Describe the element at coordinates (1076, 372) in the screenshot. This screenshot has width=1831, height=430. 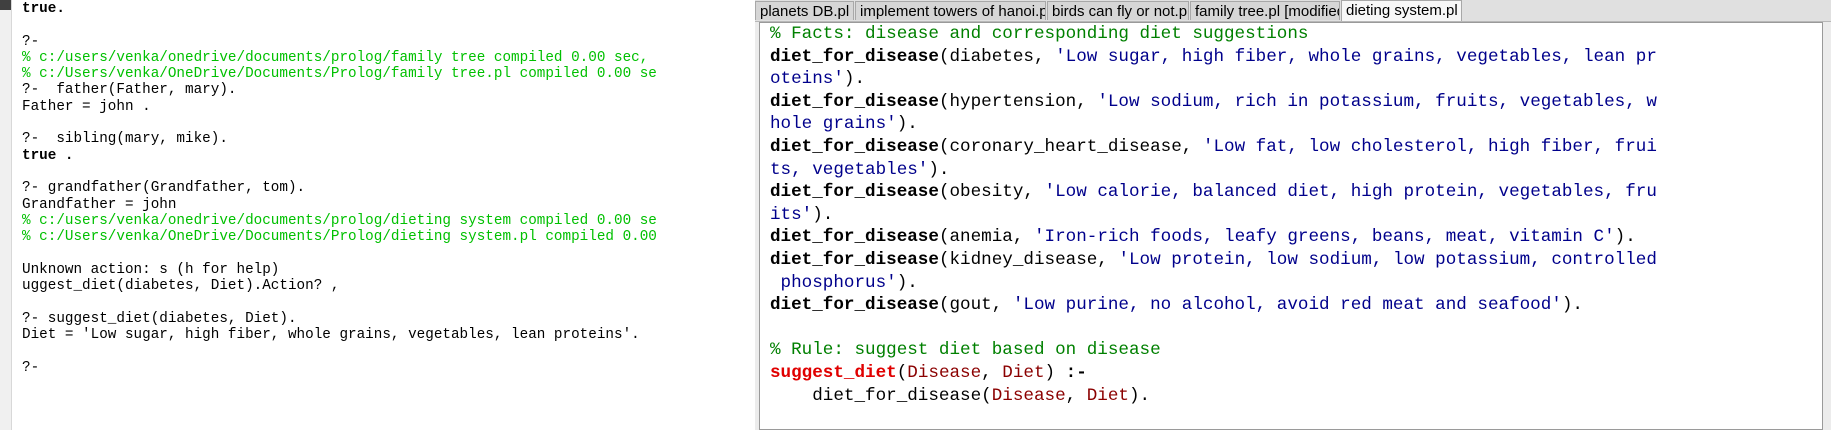
I see `code-token-neck: :-` at that location.